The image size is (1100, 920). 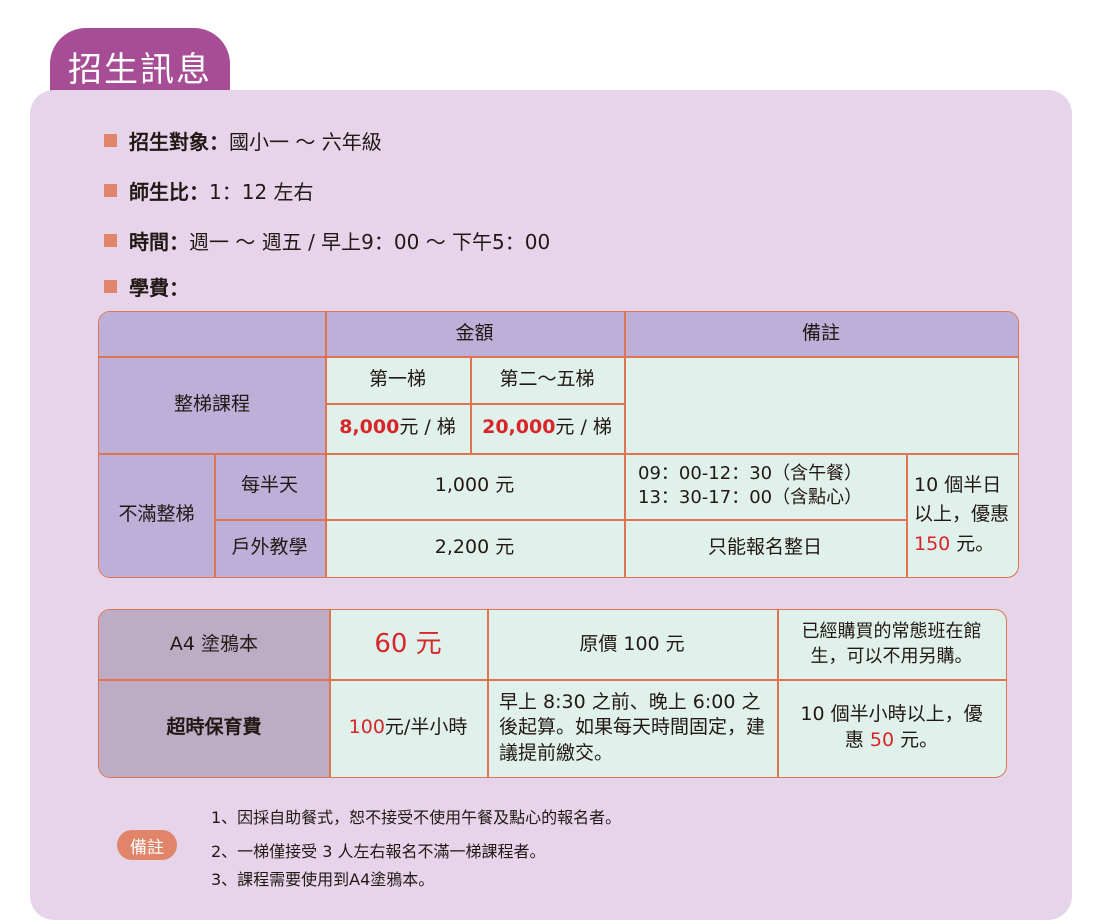 What do you see at coordinates (369, 427) in the screenshot?
I see `tier1-price: 8,000` at bounding box center [369, 427].